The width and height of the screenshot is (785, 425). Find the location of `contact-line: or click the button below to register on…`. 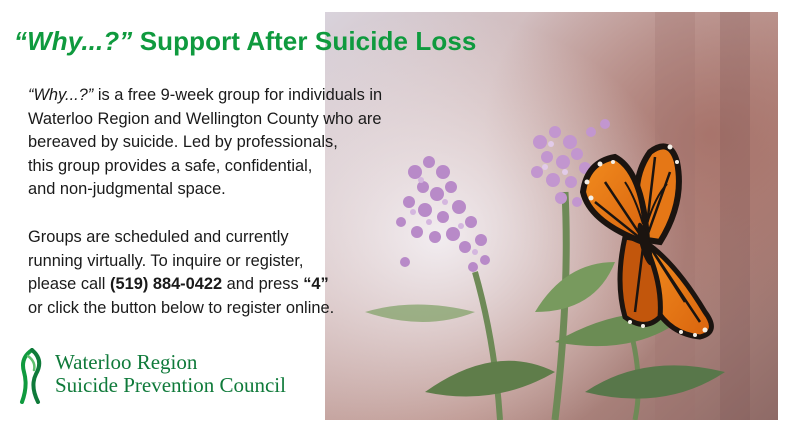

contact-line: or click the button below to register on… is located at coordinates (181, 307).